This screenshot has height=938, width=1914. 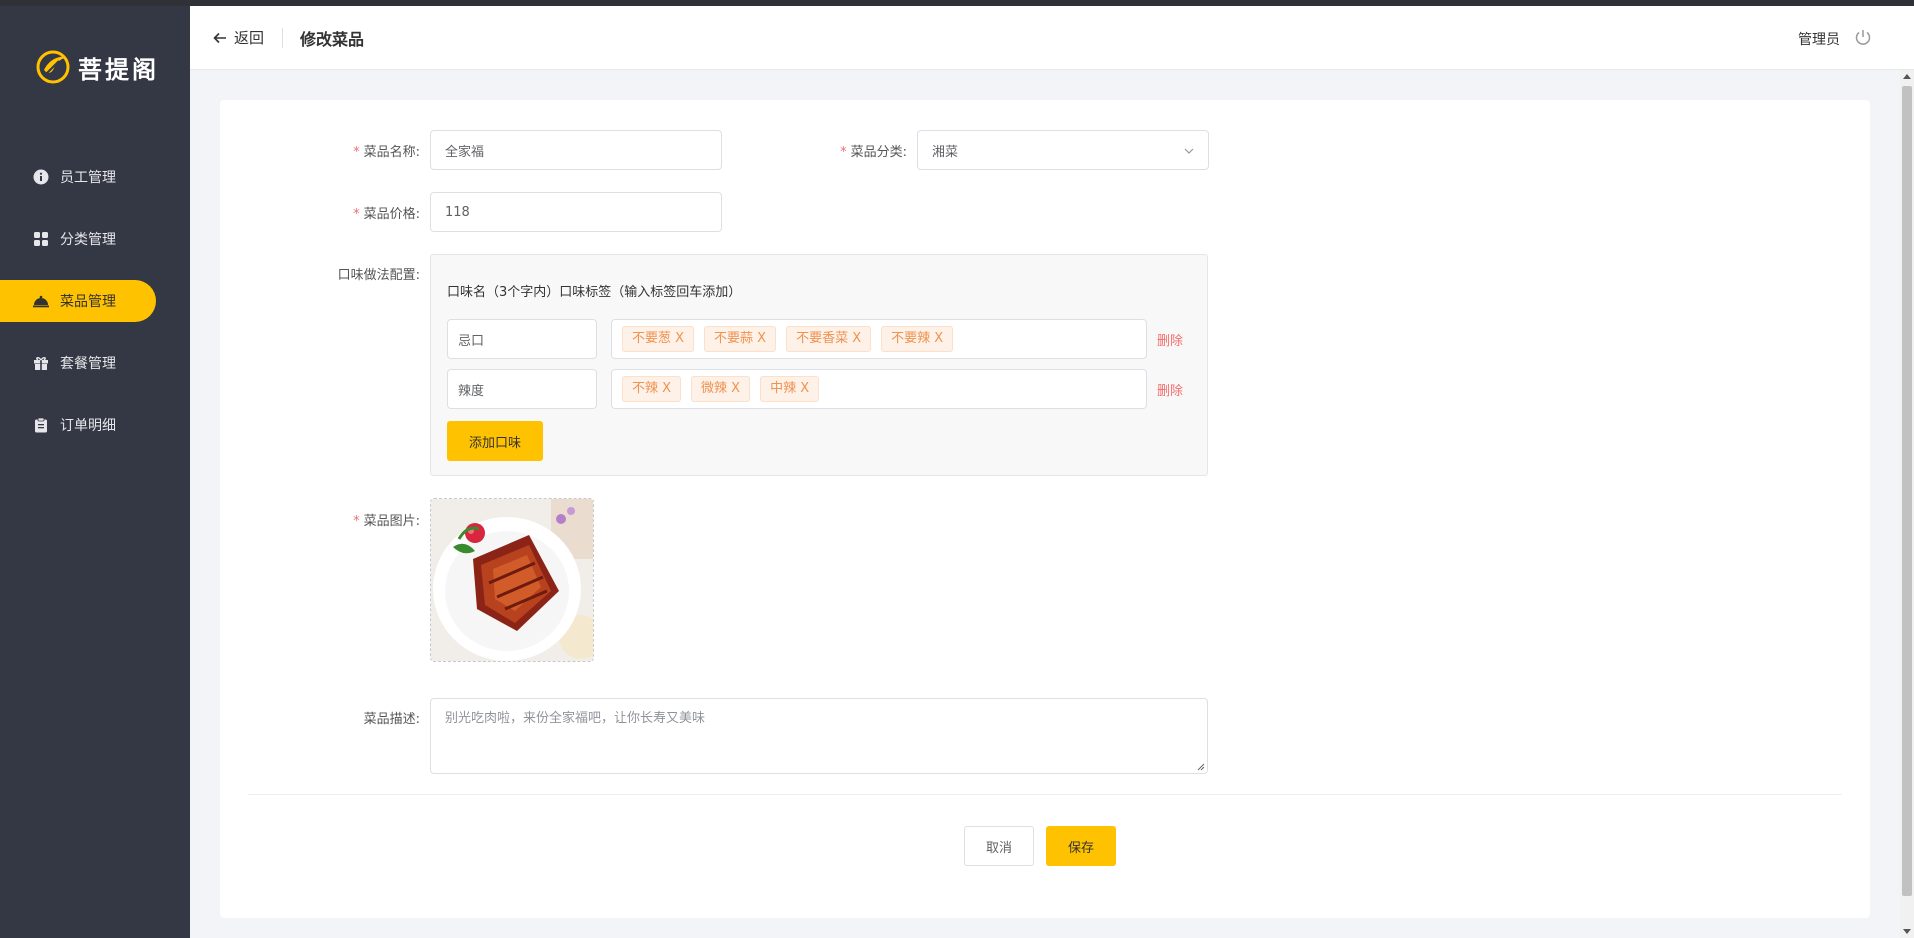 I want to click on clipboard-icon, so click(x=41, y=425).